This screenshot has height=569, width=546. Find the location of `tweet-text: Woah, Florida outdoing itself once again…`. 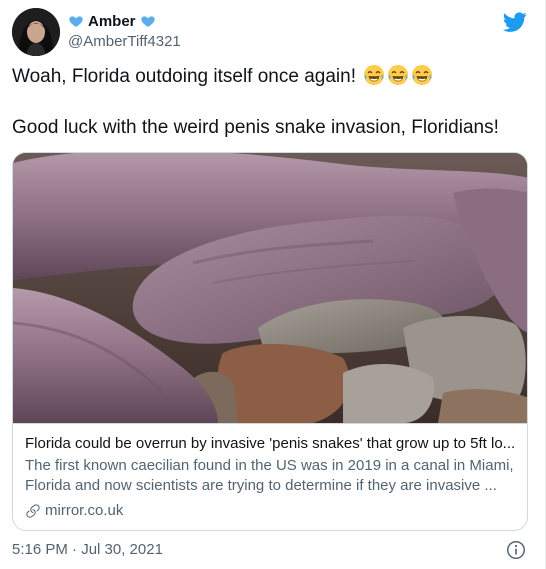

tweet-text: Woah, Florida outdoing itself once again… is located at coordinates (273, 102).